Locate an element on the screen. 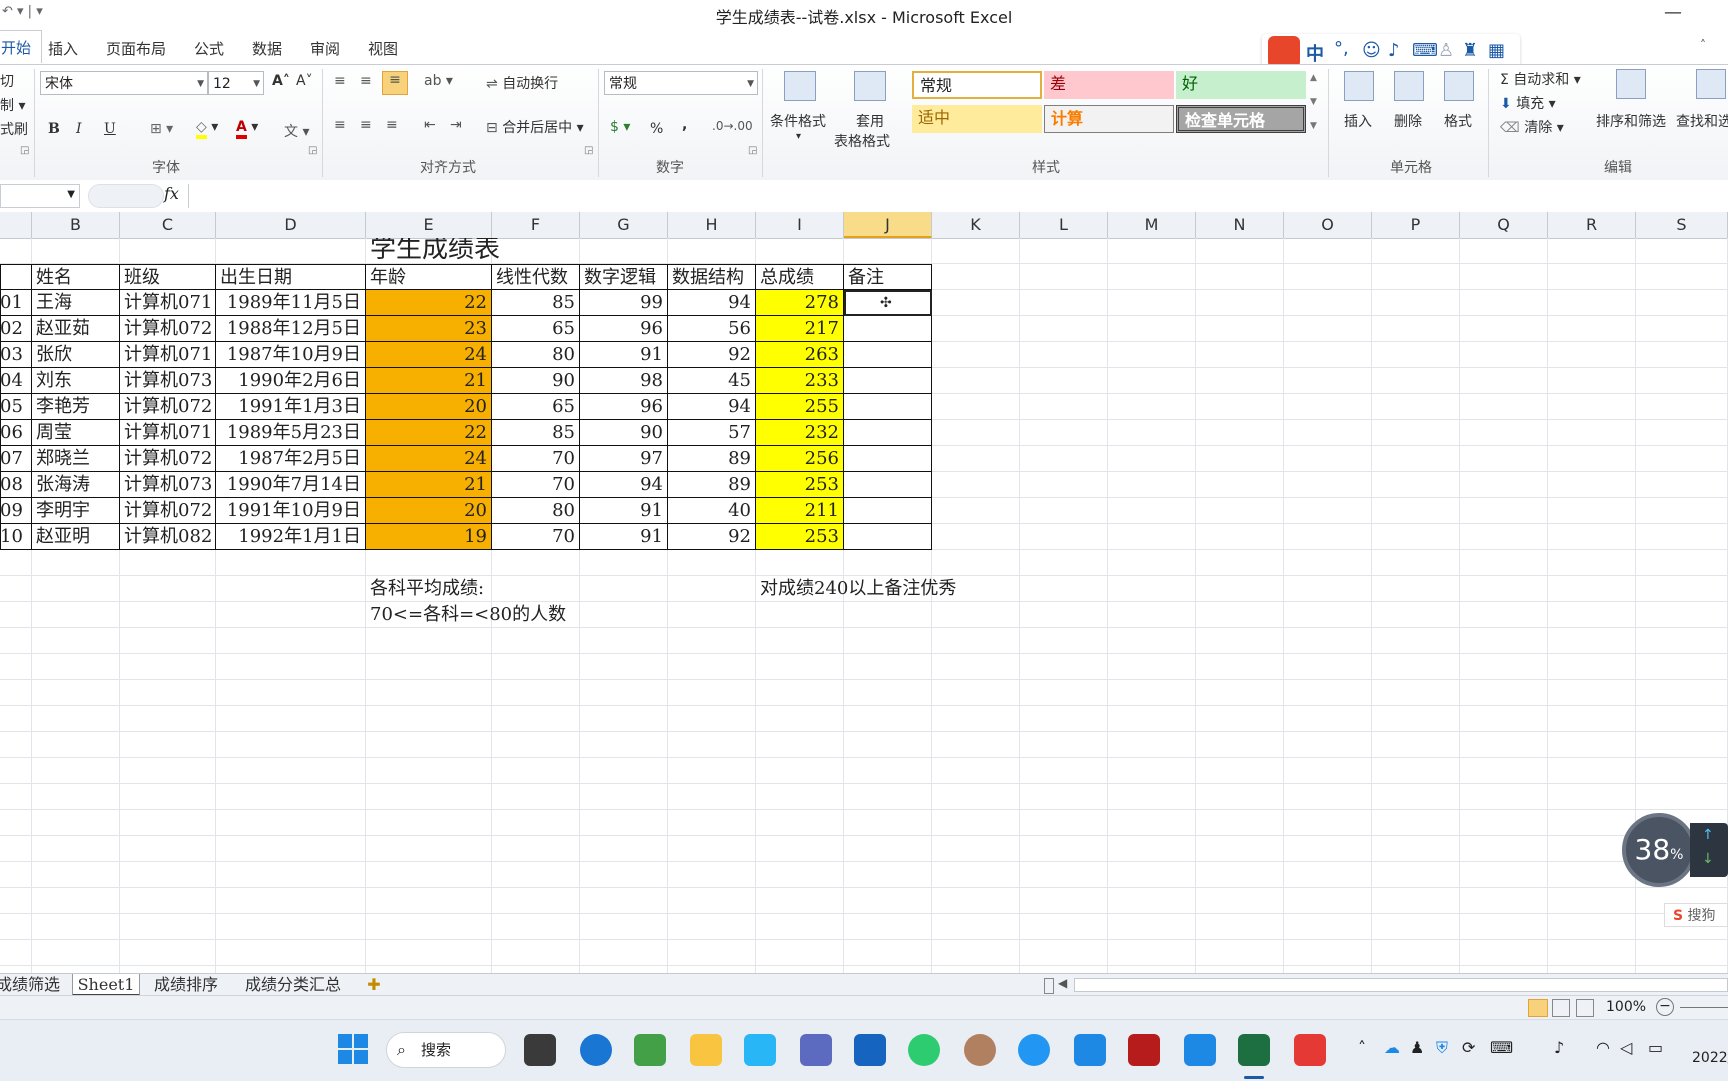 Image resolution: width=1728 pixels, height=1081 pixels. alignment-launcher-icon: ◲ is located at coordinates (588, 150).